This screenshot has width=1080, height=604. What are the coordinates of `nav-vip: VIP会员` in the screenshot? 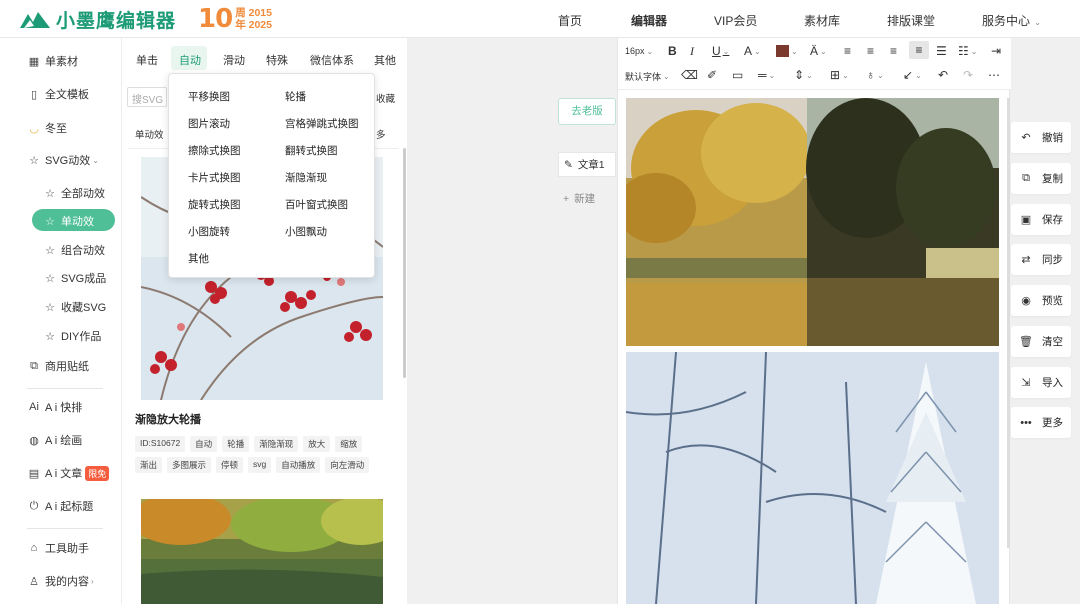 It's located at (735, 20).